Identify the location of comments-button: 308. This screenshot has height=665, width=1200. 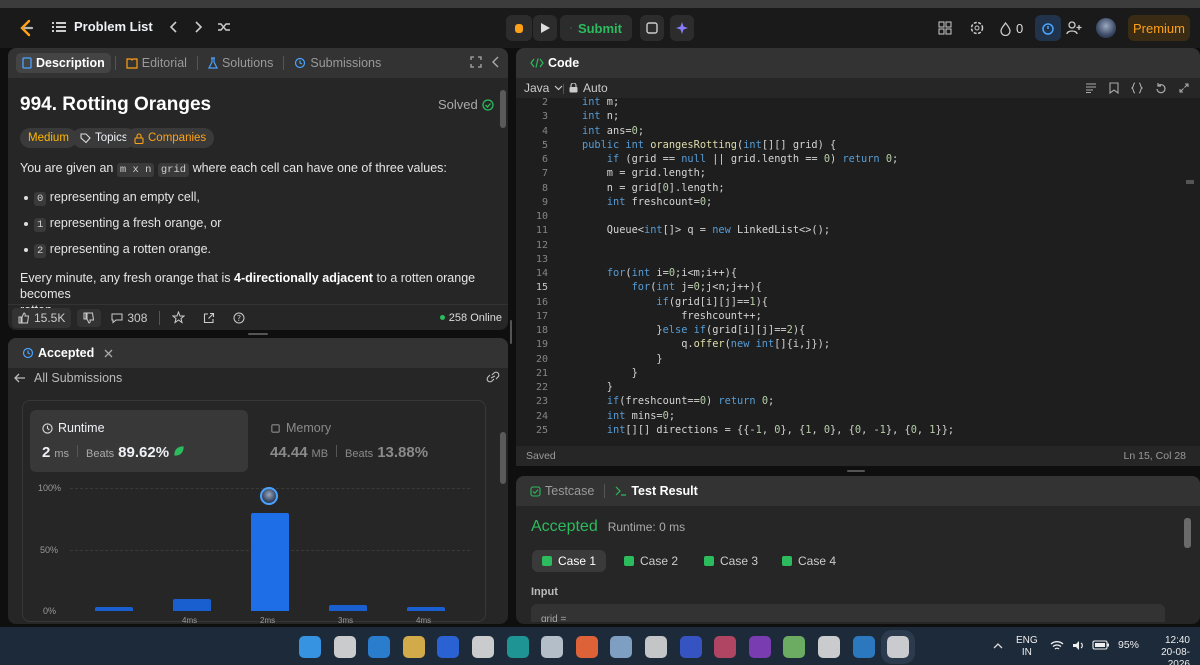
(129, 318).